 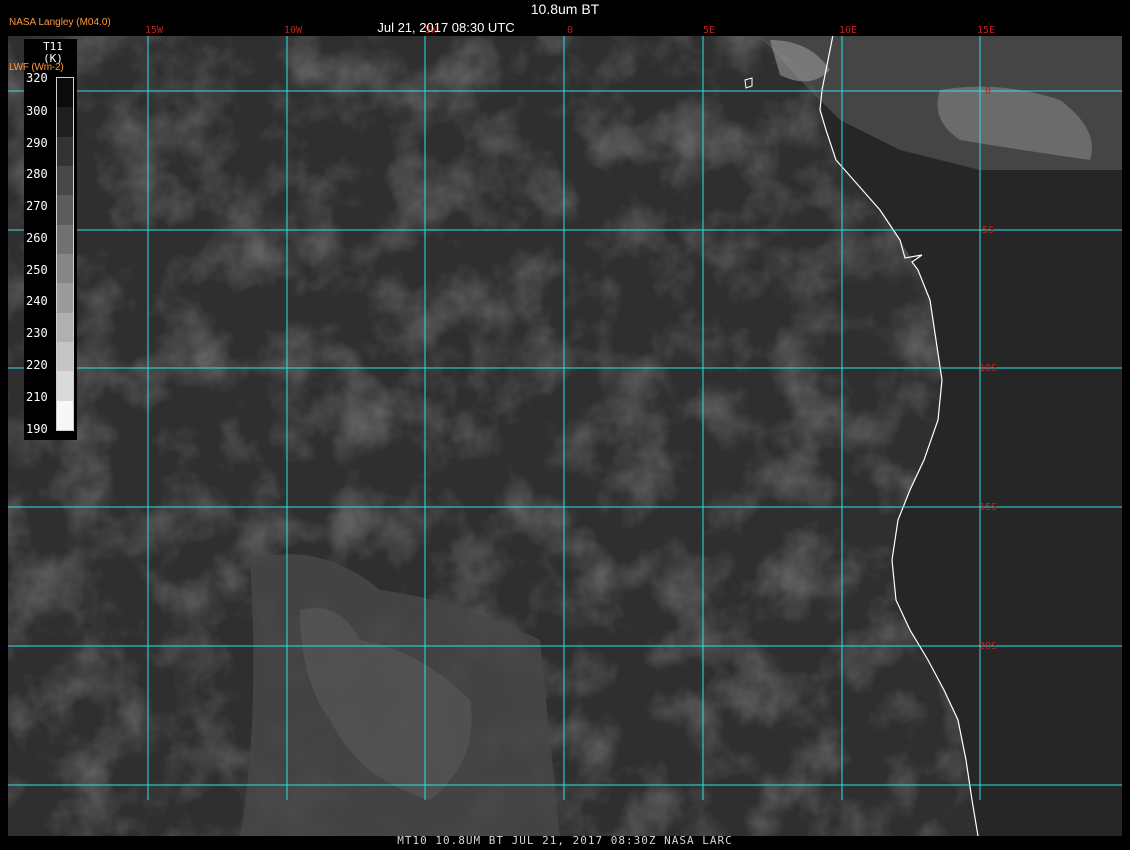 What do you see at coordinates (988, 230) in the screenshot?
I see `latitude-label: 5S` at bounding box center [988, 230].